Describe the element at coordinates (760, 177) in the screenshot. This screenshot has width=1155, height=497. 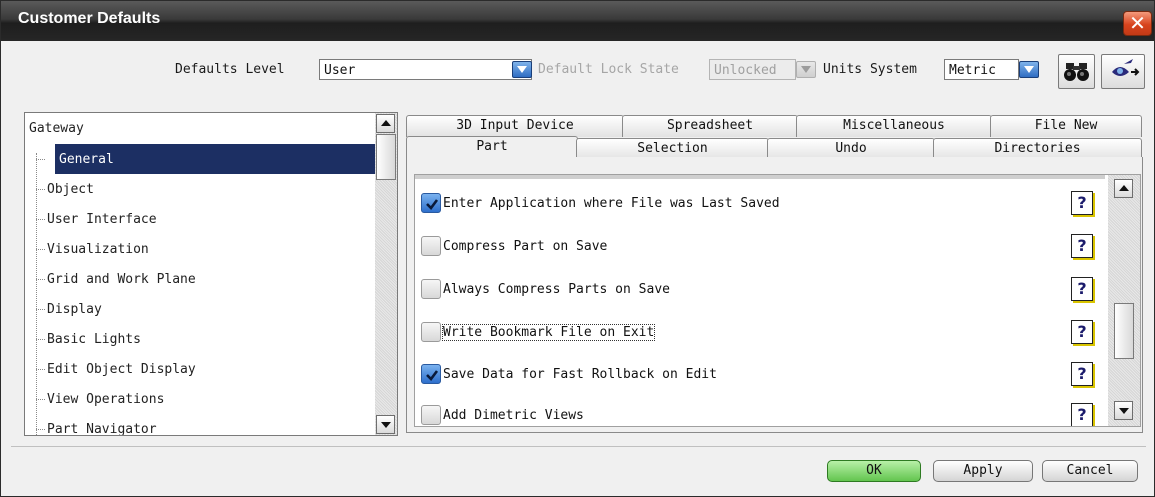
I see `options-top-divider` at that location.